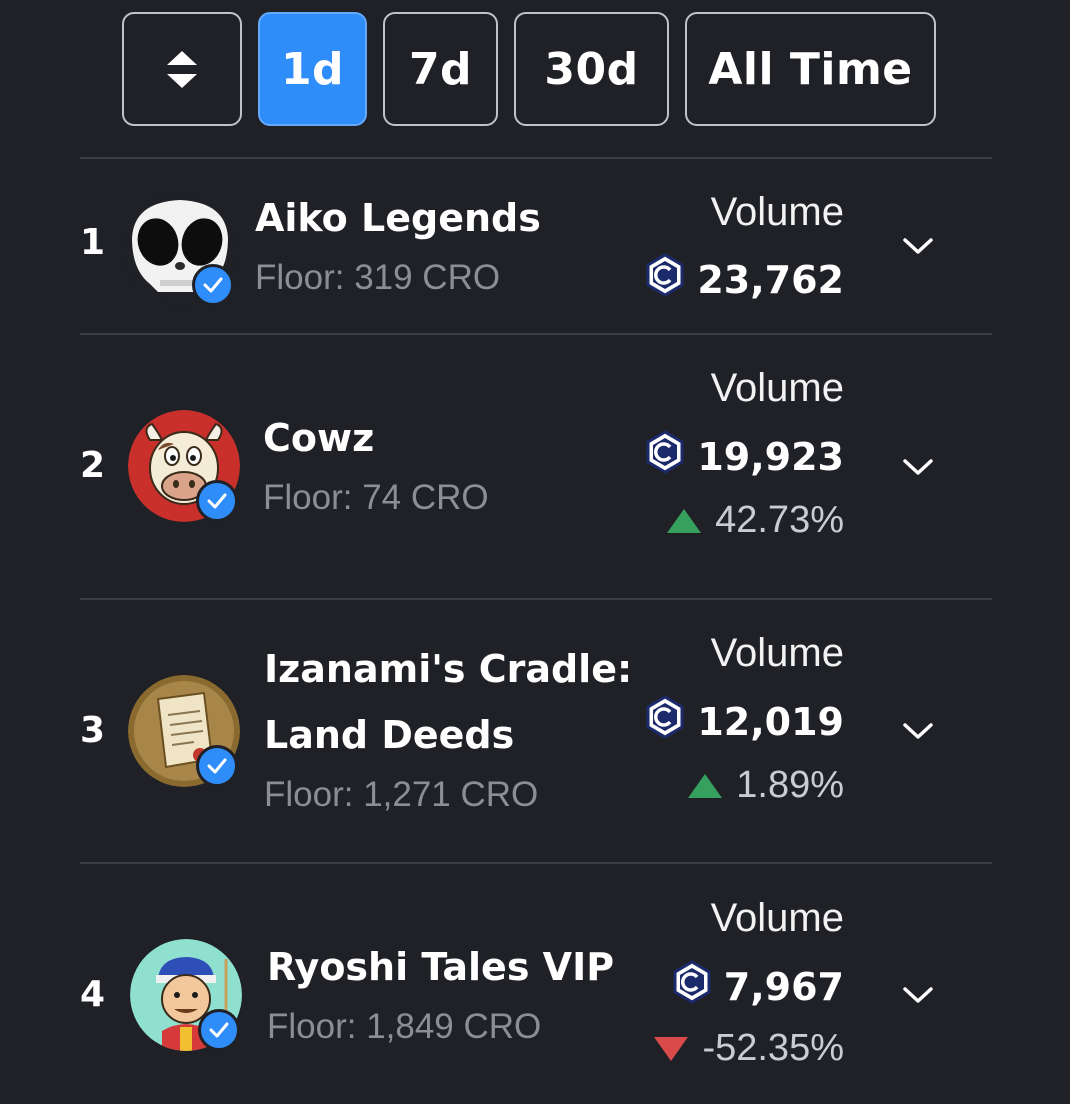 The width and height of the screenshot is (1070, 1104). Describe the element at coordinates (448, 669) in the screenshot. I see `collection-name: Izanami's Cradle:` at that location.